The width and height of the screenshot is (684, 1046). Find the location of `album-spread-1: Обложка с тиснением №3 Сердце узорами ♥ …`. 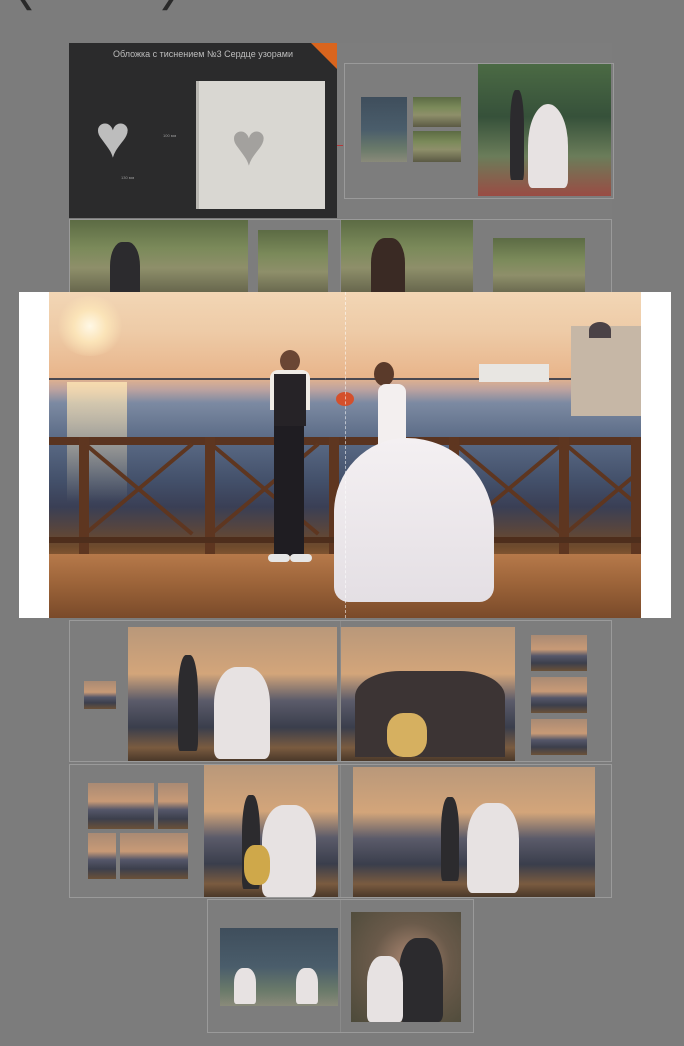

album-spread-1: Обложка с тиснением №3 Сердце узорами ♥ … is located at coordinates (341, 130).